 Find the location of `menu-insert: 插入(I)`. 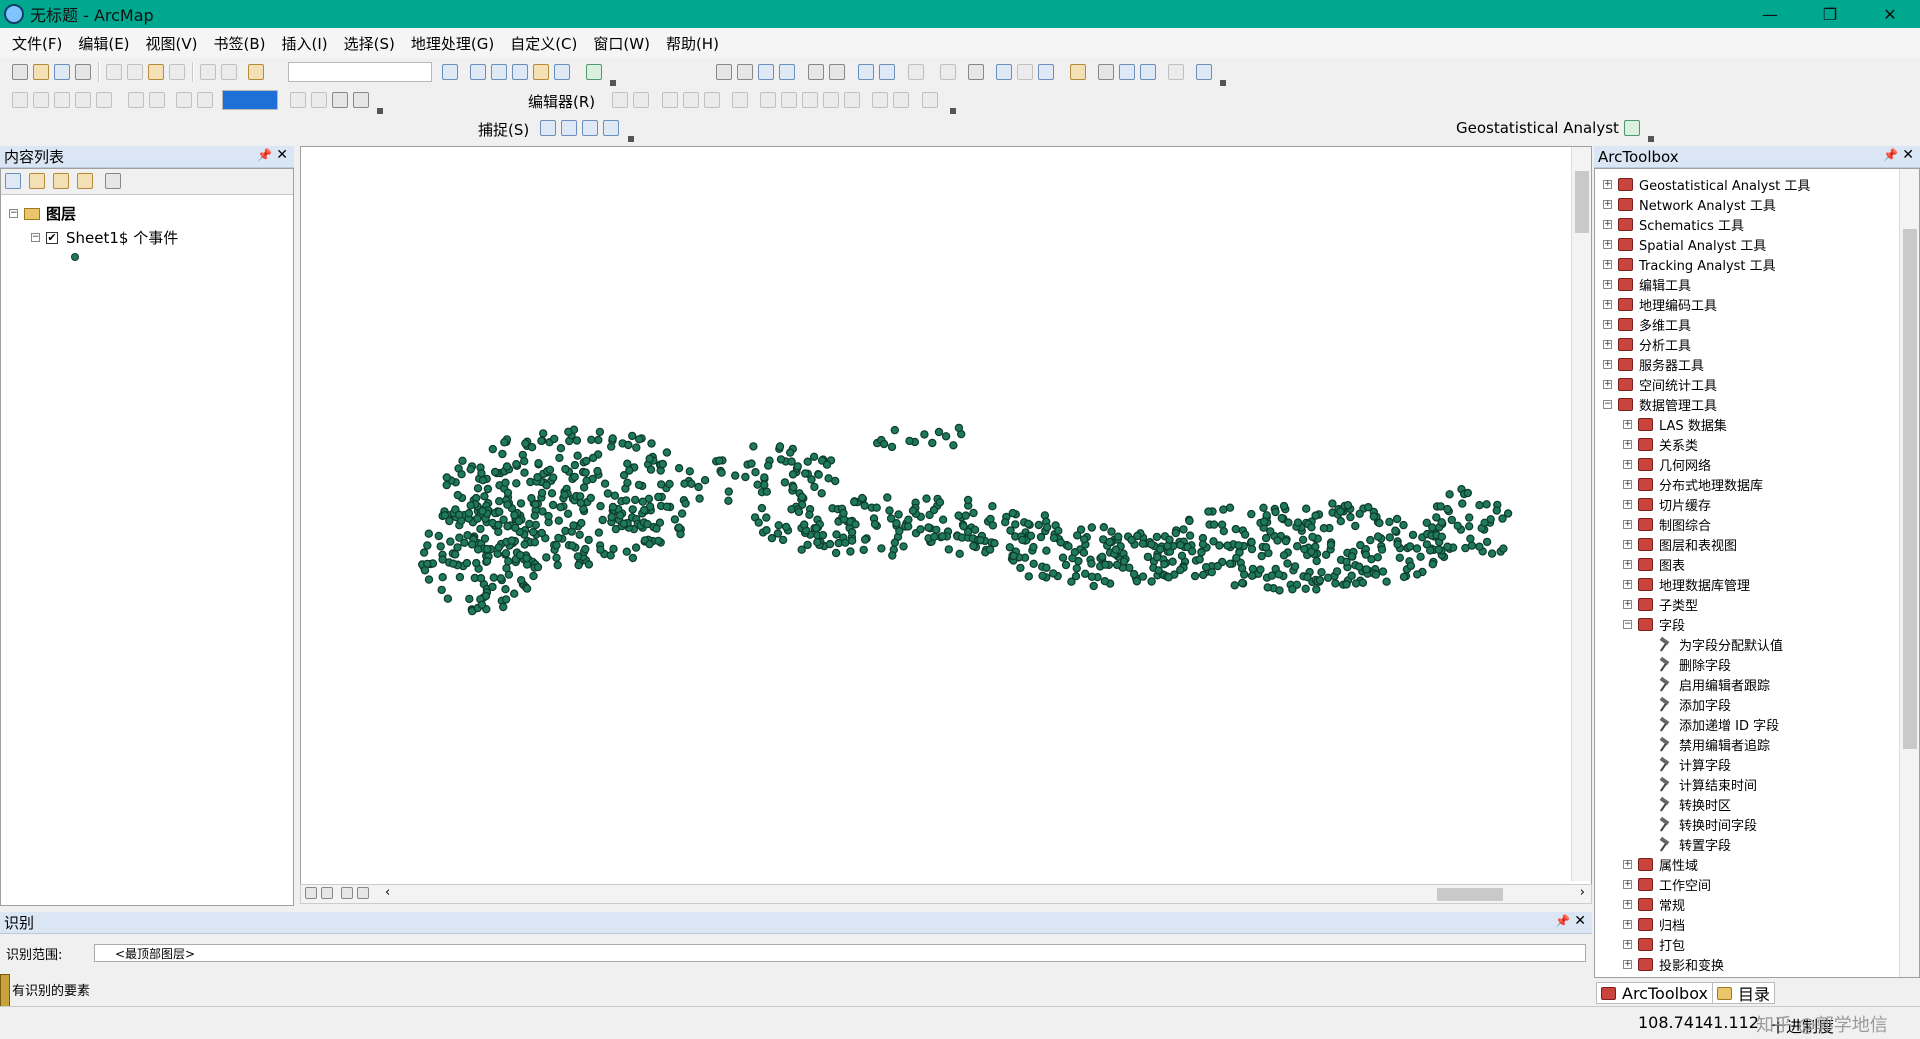

menu-insert: 插入(I) is located at coordinates (305, 43).